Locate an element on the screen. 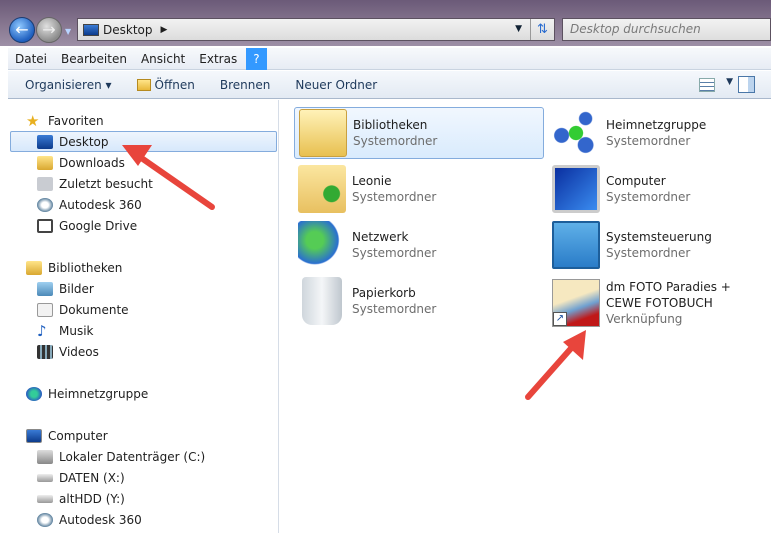 The width and height of the screenshot is (771, 533). menu-ansicht: Ansicht is located at coordinates (163, 59).